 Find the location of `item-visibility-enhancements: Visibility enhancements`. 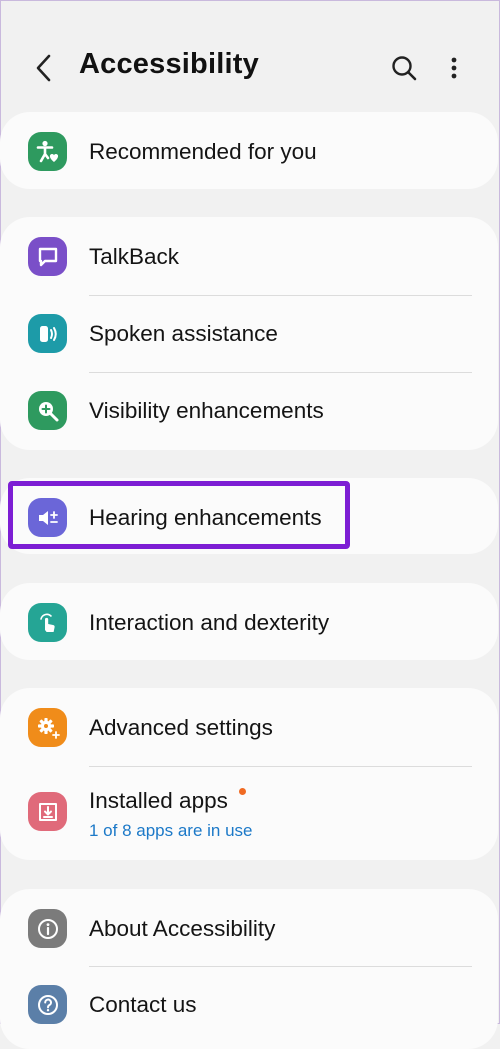

item-visibility-enhancements: Visibility enhancements is located at coordinates (249, 411).